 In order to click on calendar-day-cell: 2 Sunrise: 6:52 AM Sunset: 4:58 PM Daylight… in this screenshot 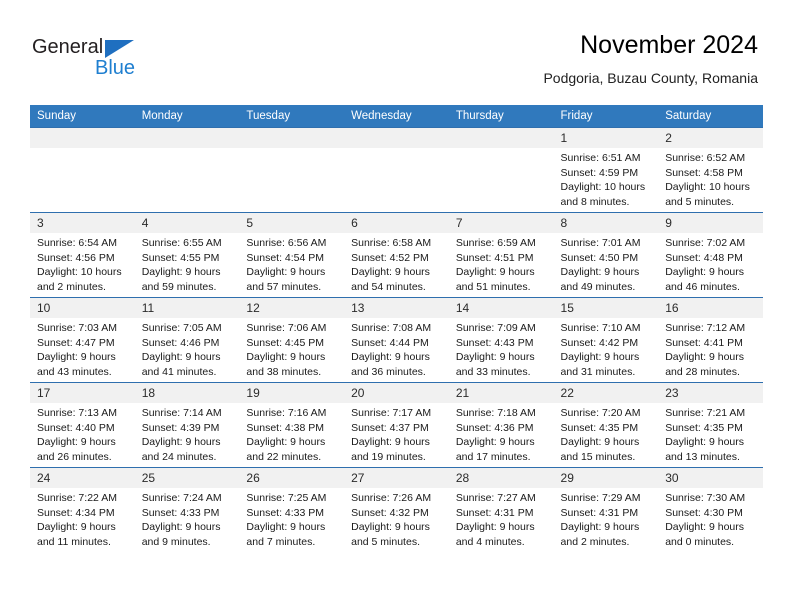, I will do `click(710, 170)`.